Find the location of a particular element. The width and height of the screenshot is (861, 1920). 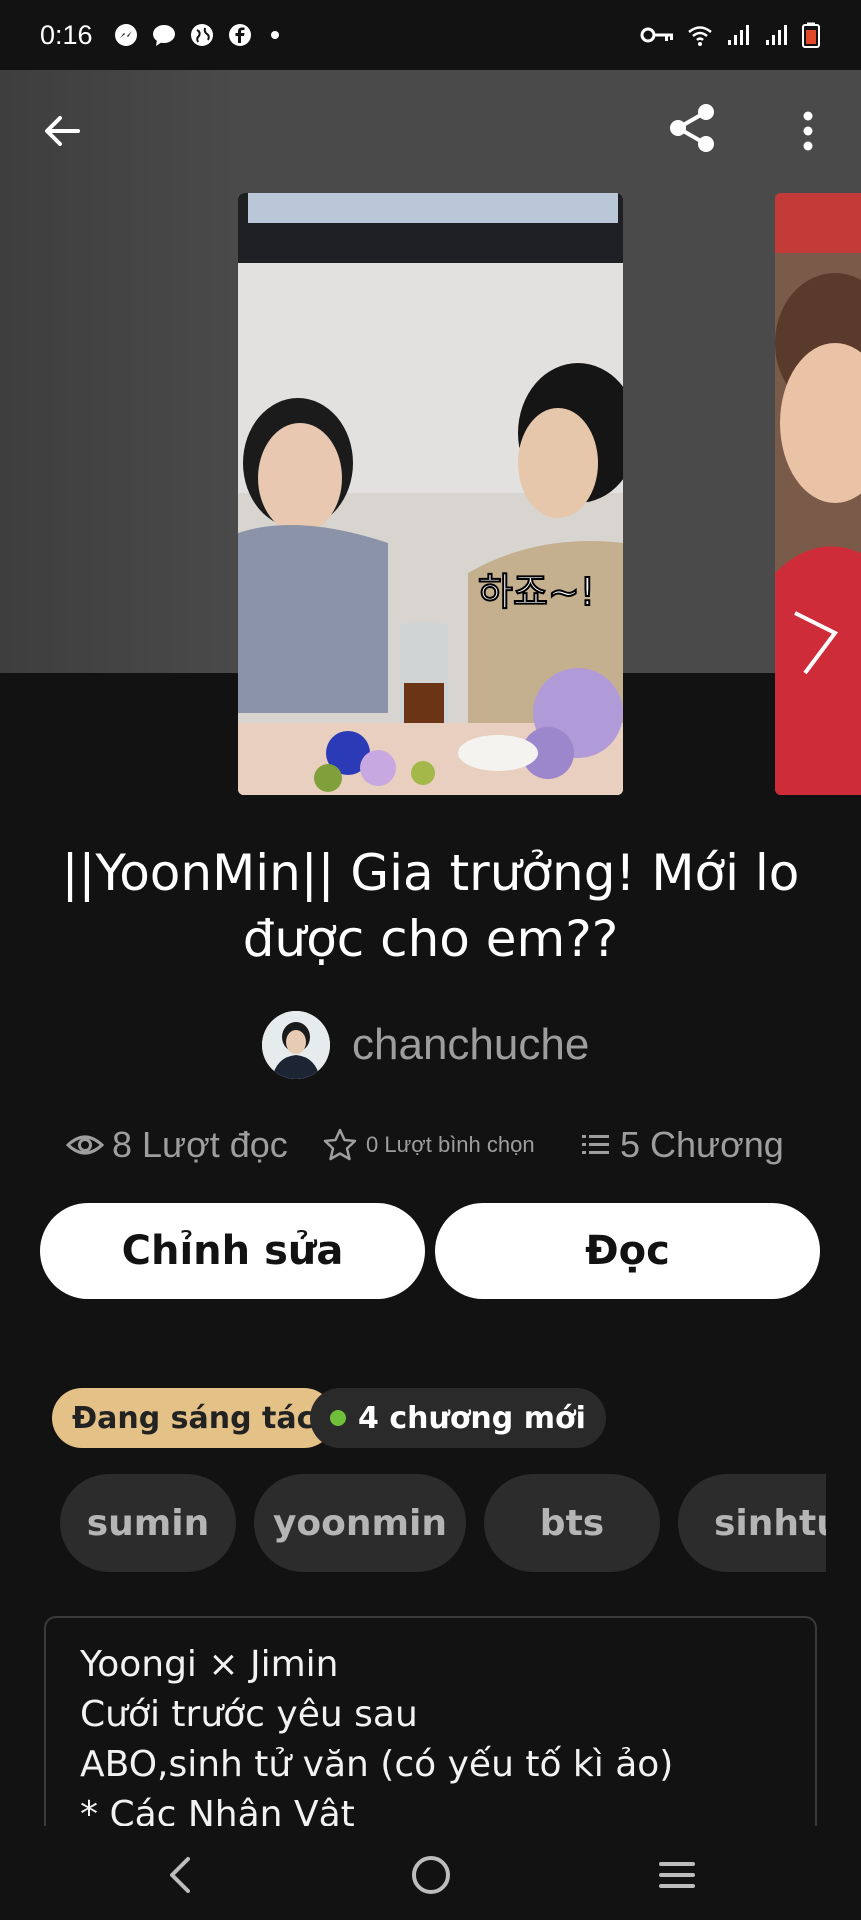

description-line: Cưới trước yêu sau is located at coordinates (249, 1714).